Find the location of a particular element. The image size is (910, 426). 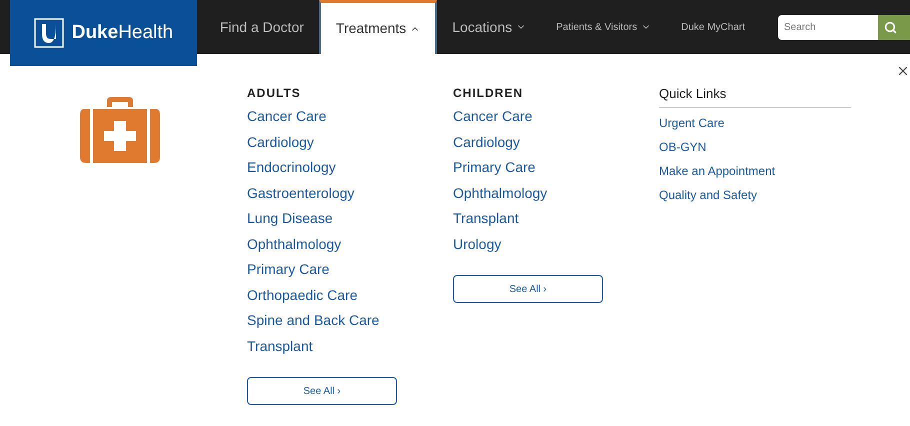

logo-panel: DukeHealth is located at coordinates (103, 33).